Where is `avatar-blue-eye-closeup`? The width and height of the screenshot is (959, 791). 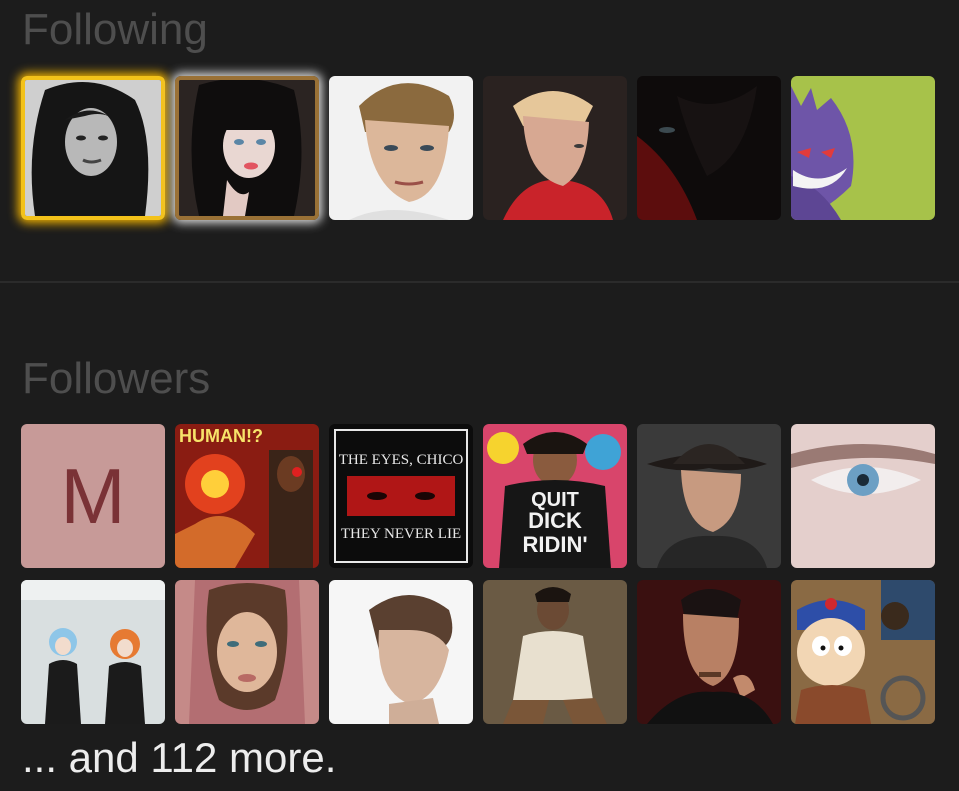
avatar-blue-eye-closeup is located at coordinates (863, 496).